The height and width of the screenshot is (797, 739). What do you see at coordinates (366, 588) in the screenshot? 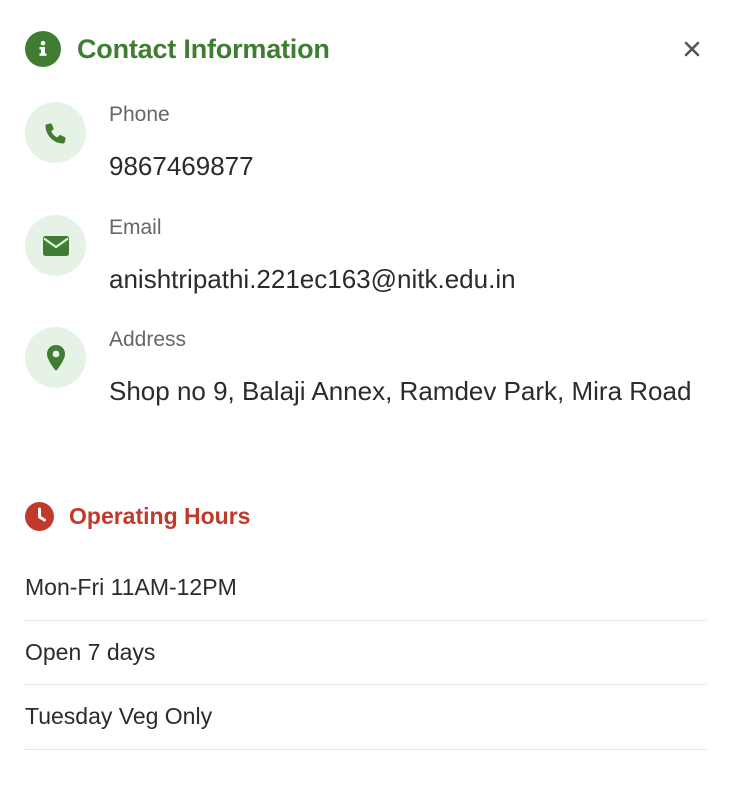
I see `list-item: Mon-Fri 11AM-12PM` at bounding box center [366, 588].